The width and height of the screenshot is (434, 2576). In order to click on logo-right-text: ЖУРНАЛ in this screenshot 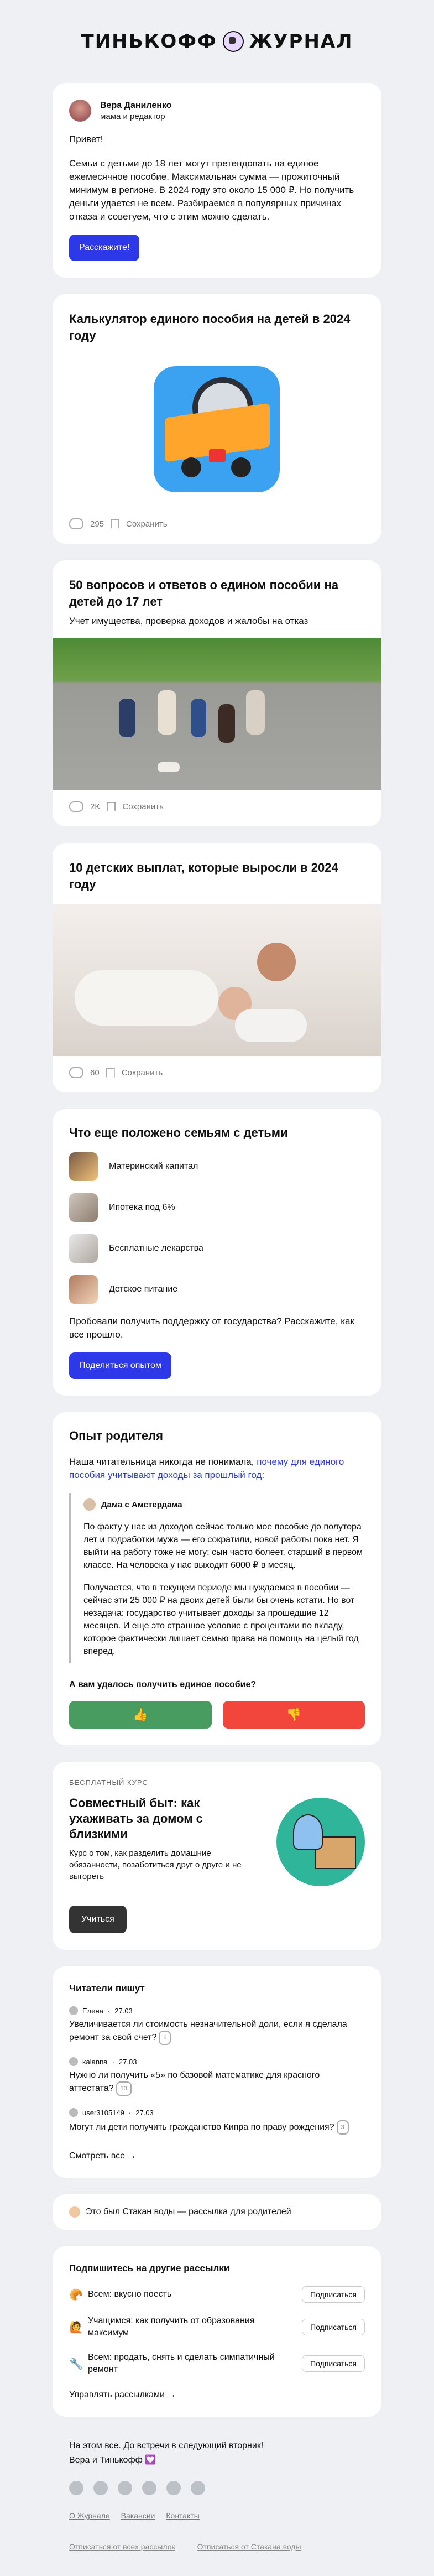, I will do `click(301, 42)`.